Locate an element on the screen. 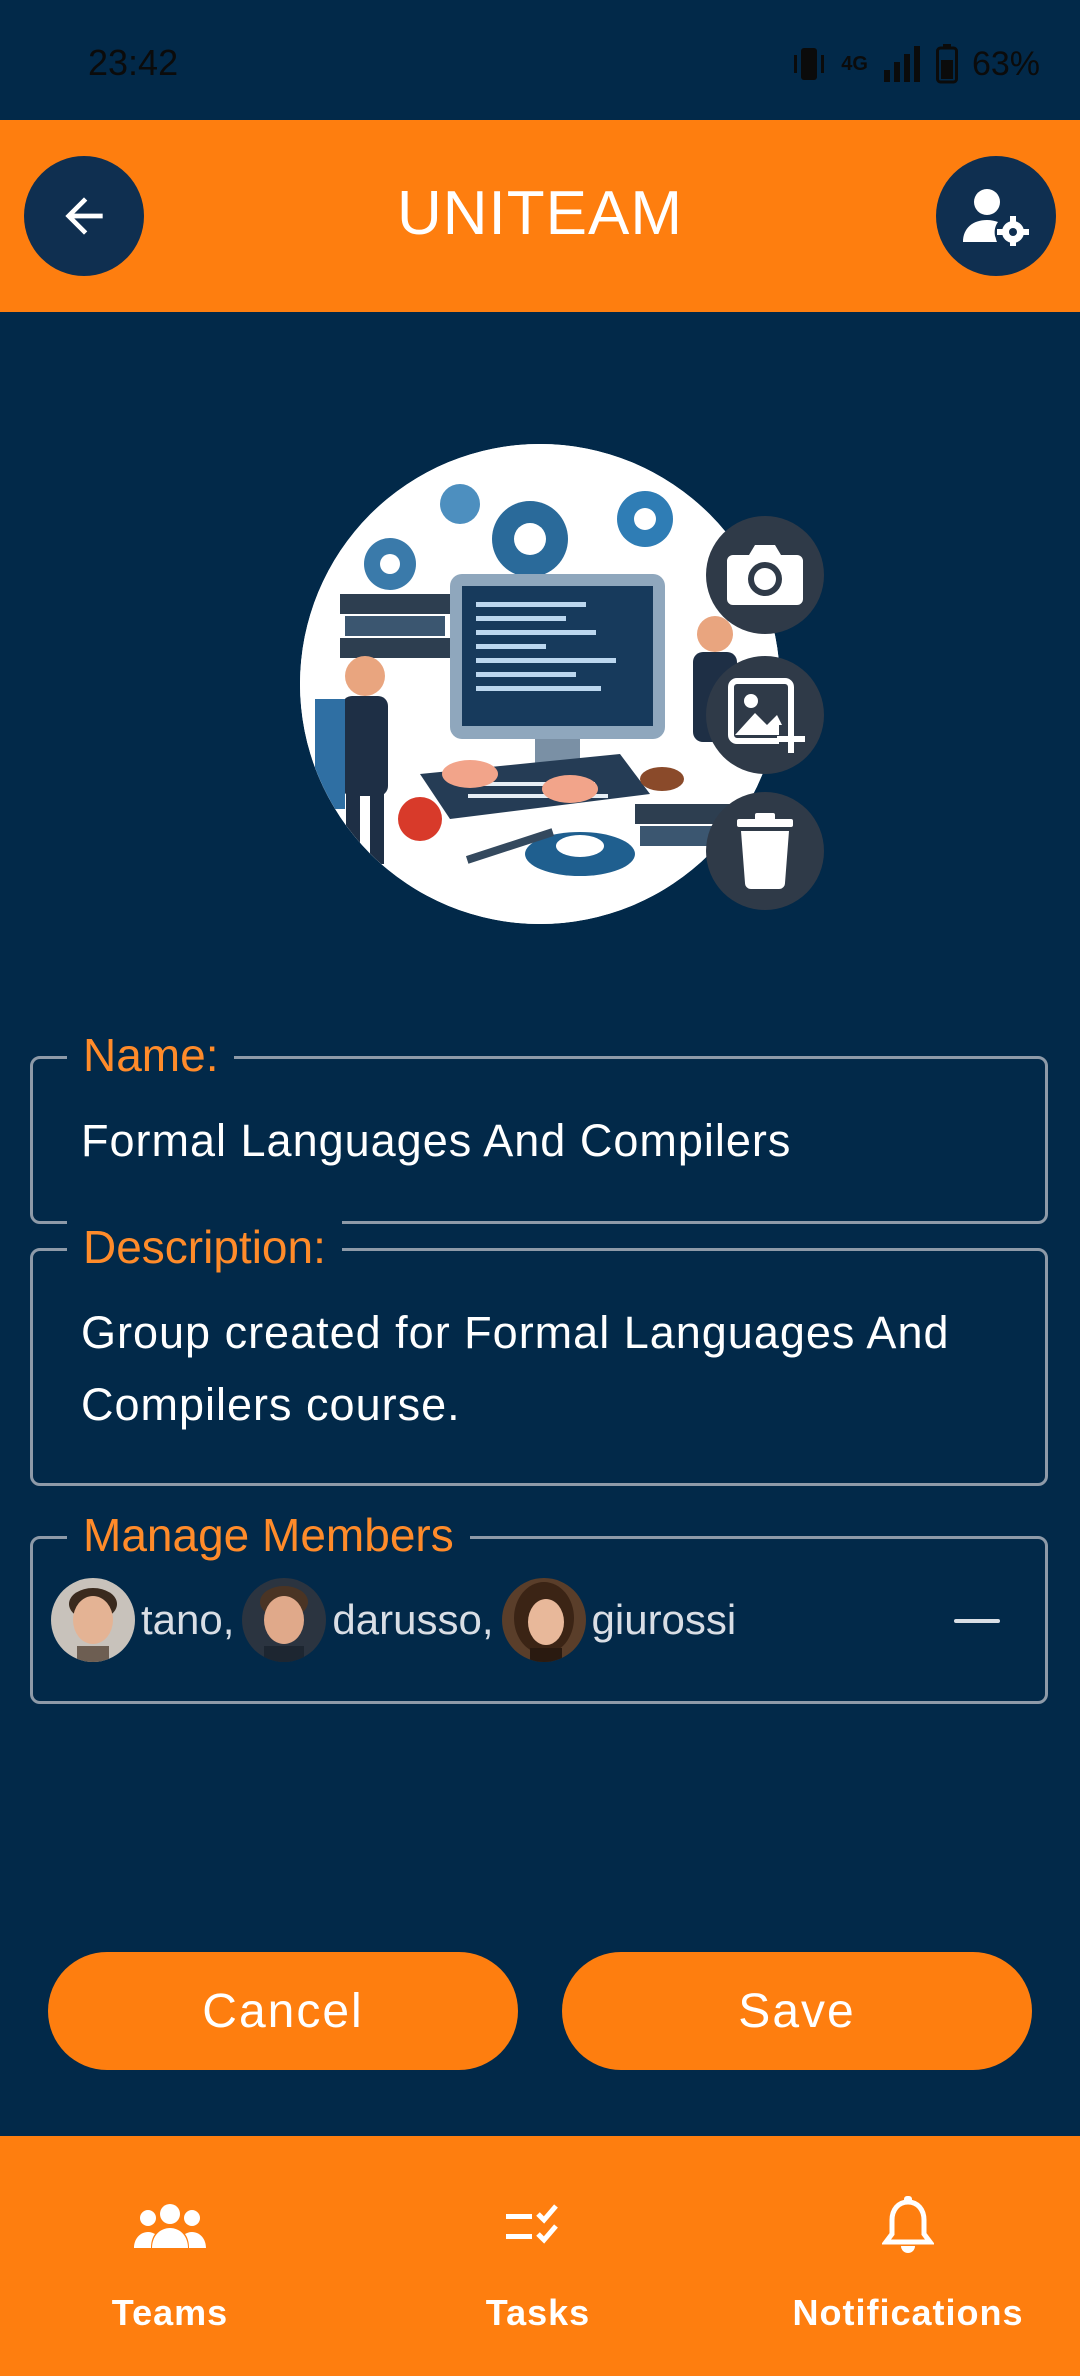 The height and width of the screenshot is (2376, 1080). app-bar: UNITEAM is located at coordinates (540, 216).